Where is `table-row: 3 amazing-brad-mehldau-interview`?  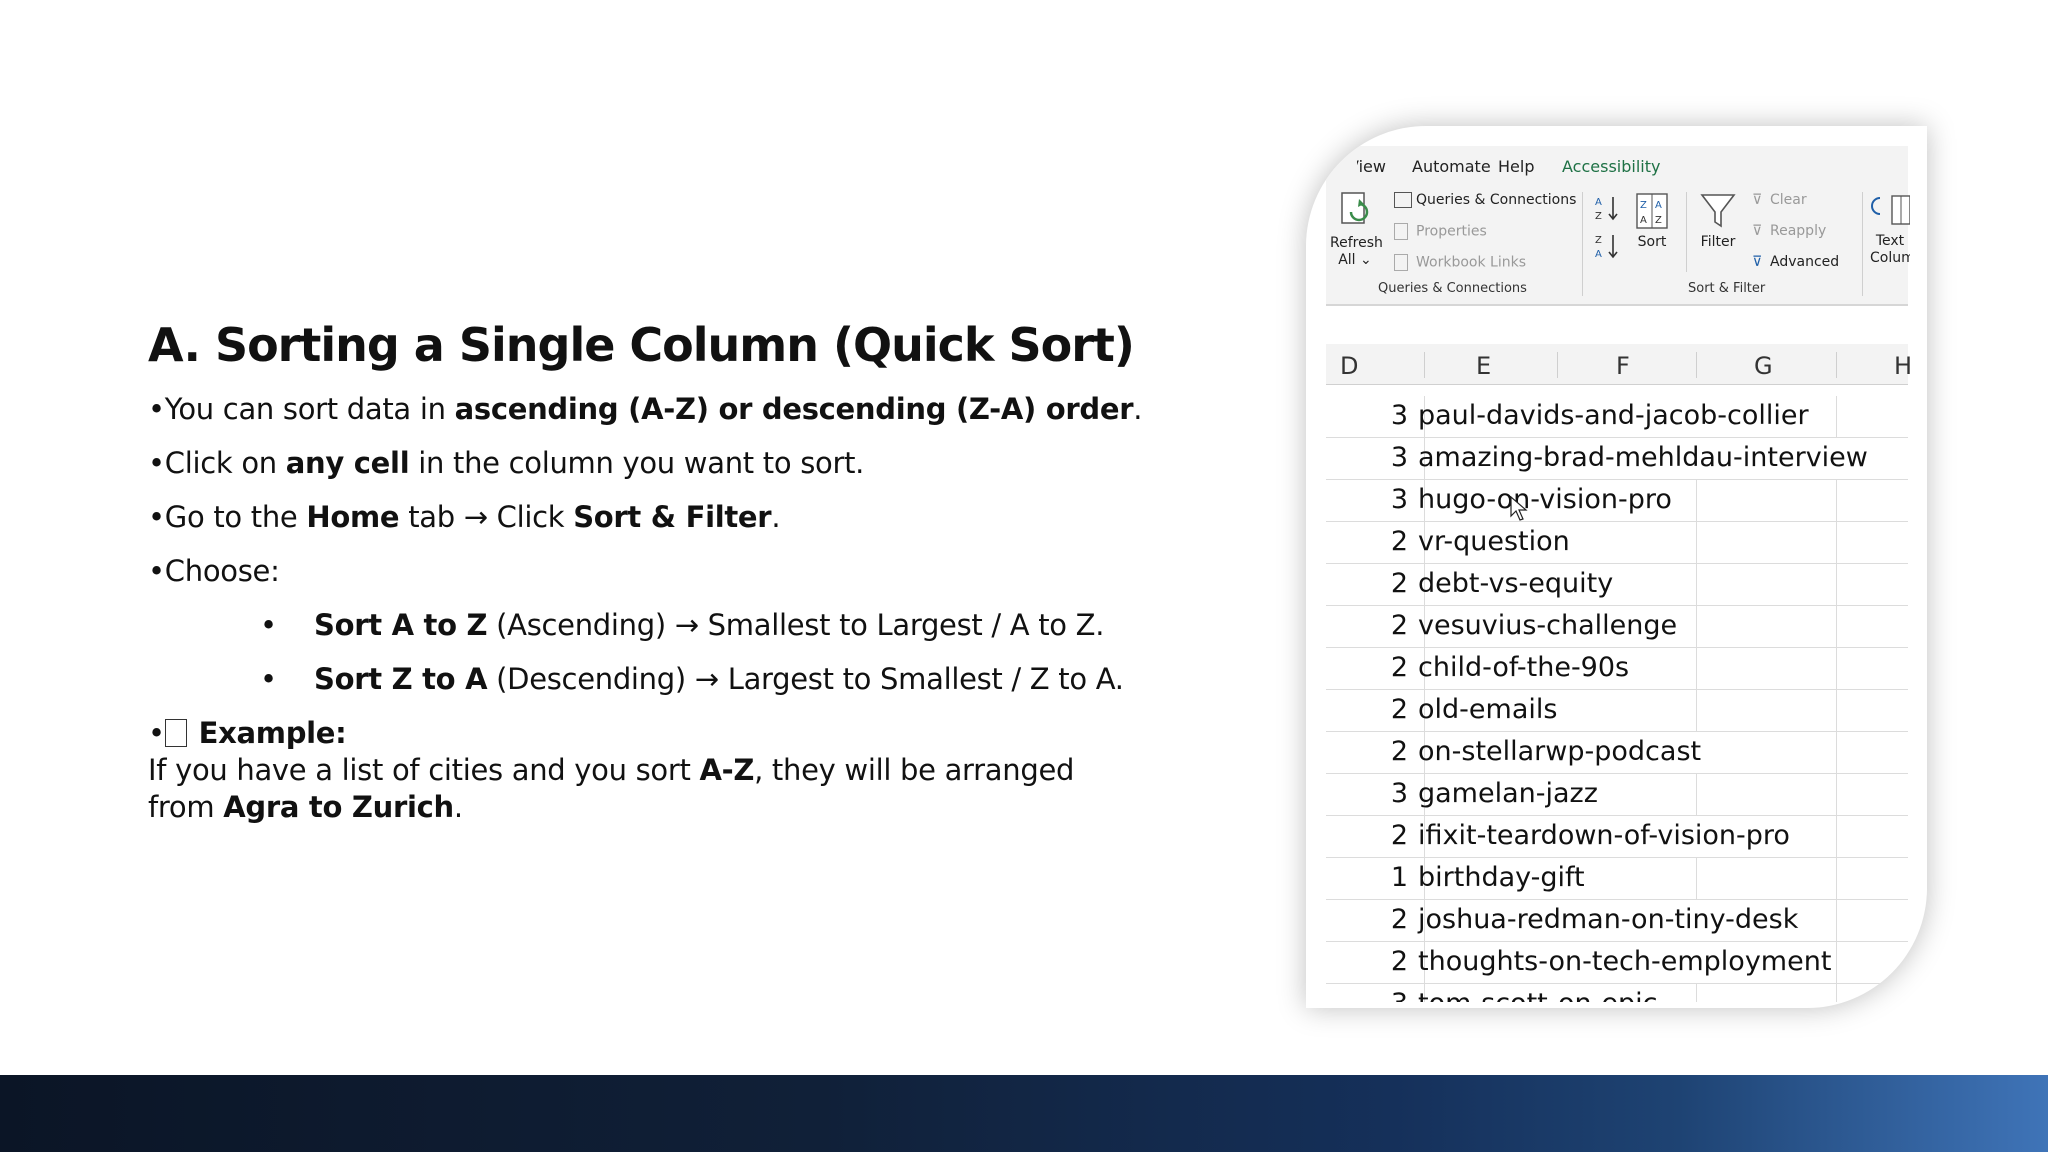
table-row: 3 amazing-brad-mehldau-interview is located at coordinates (1617, 459).